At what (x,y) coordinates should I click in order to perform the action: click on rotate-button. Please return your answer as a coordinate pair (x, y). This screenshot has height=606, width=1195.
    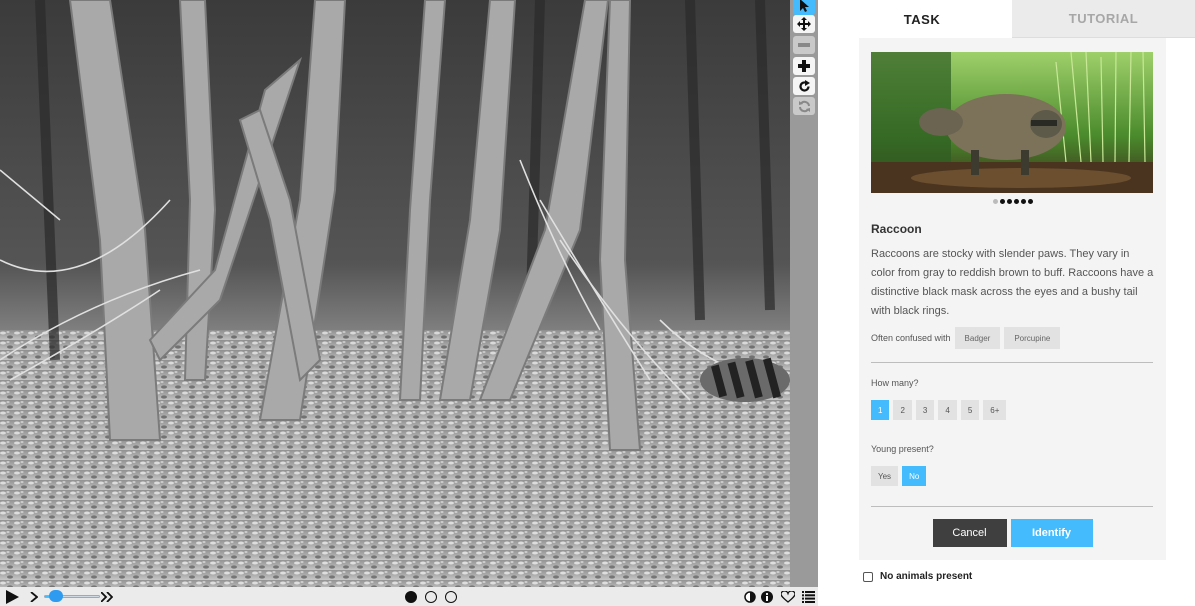
    Looking at the image, I should click on (804, 86).